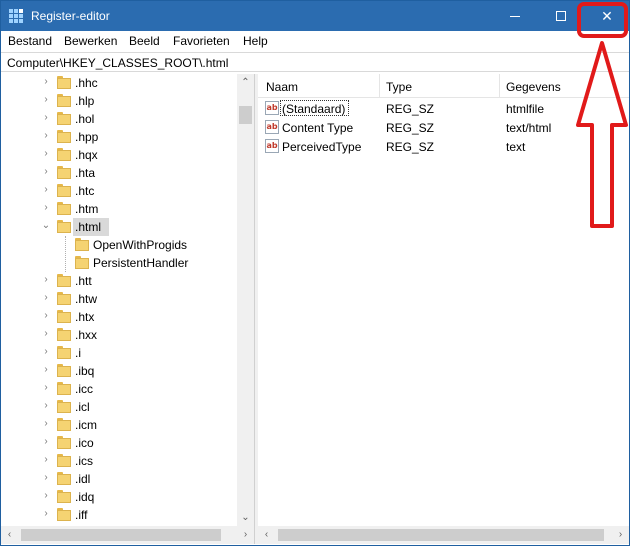 The height and width of the screenshot is (546, 630). Describe the element at coordinates (282, 87) in the screenshot. I see `column-header-naam: Naam` at that location.